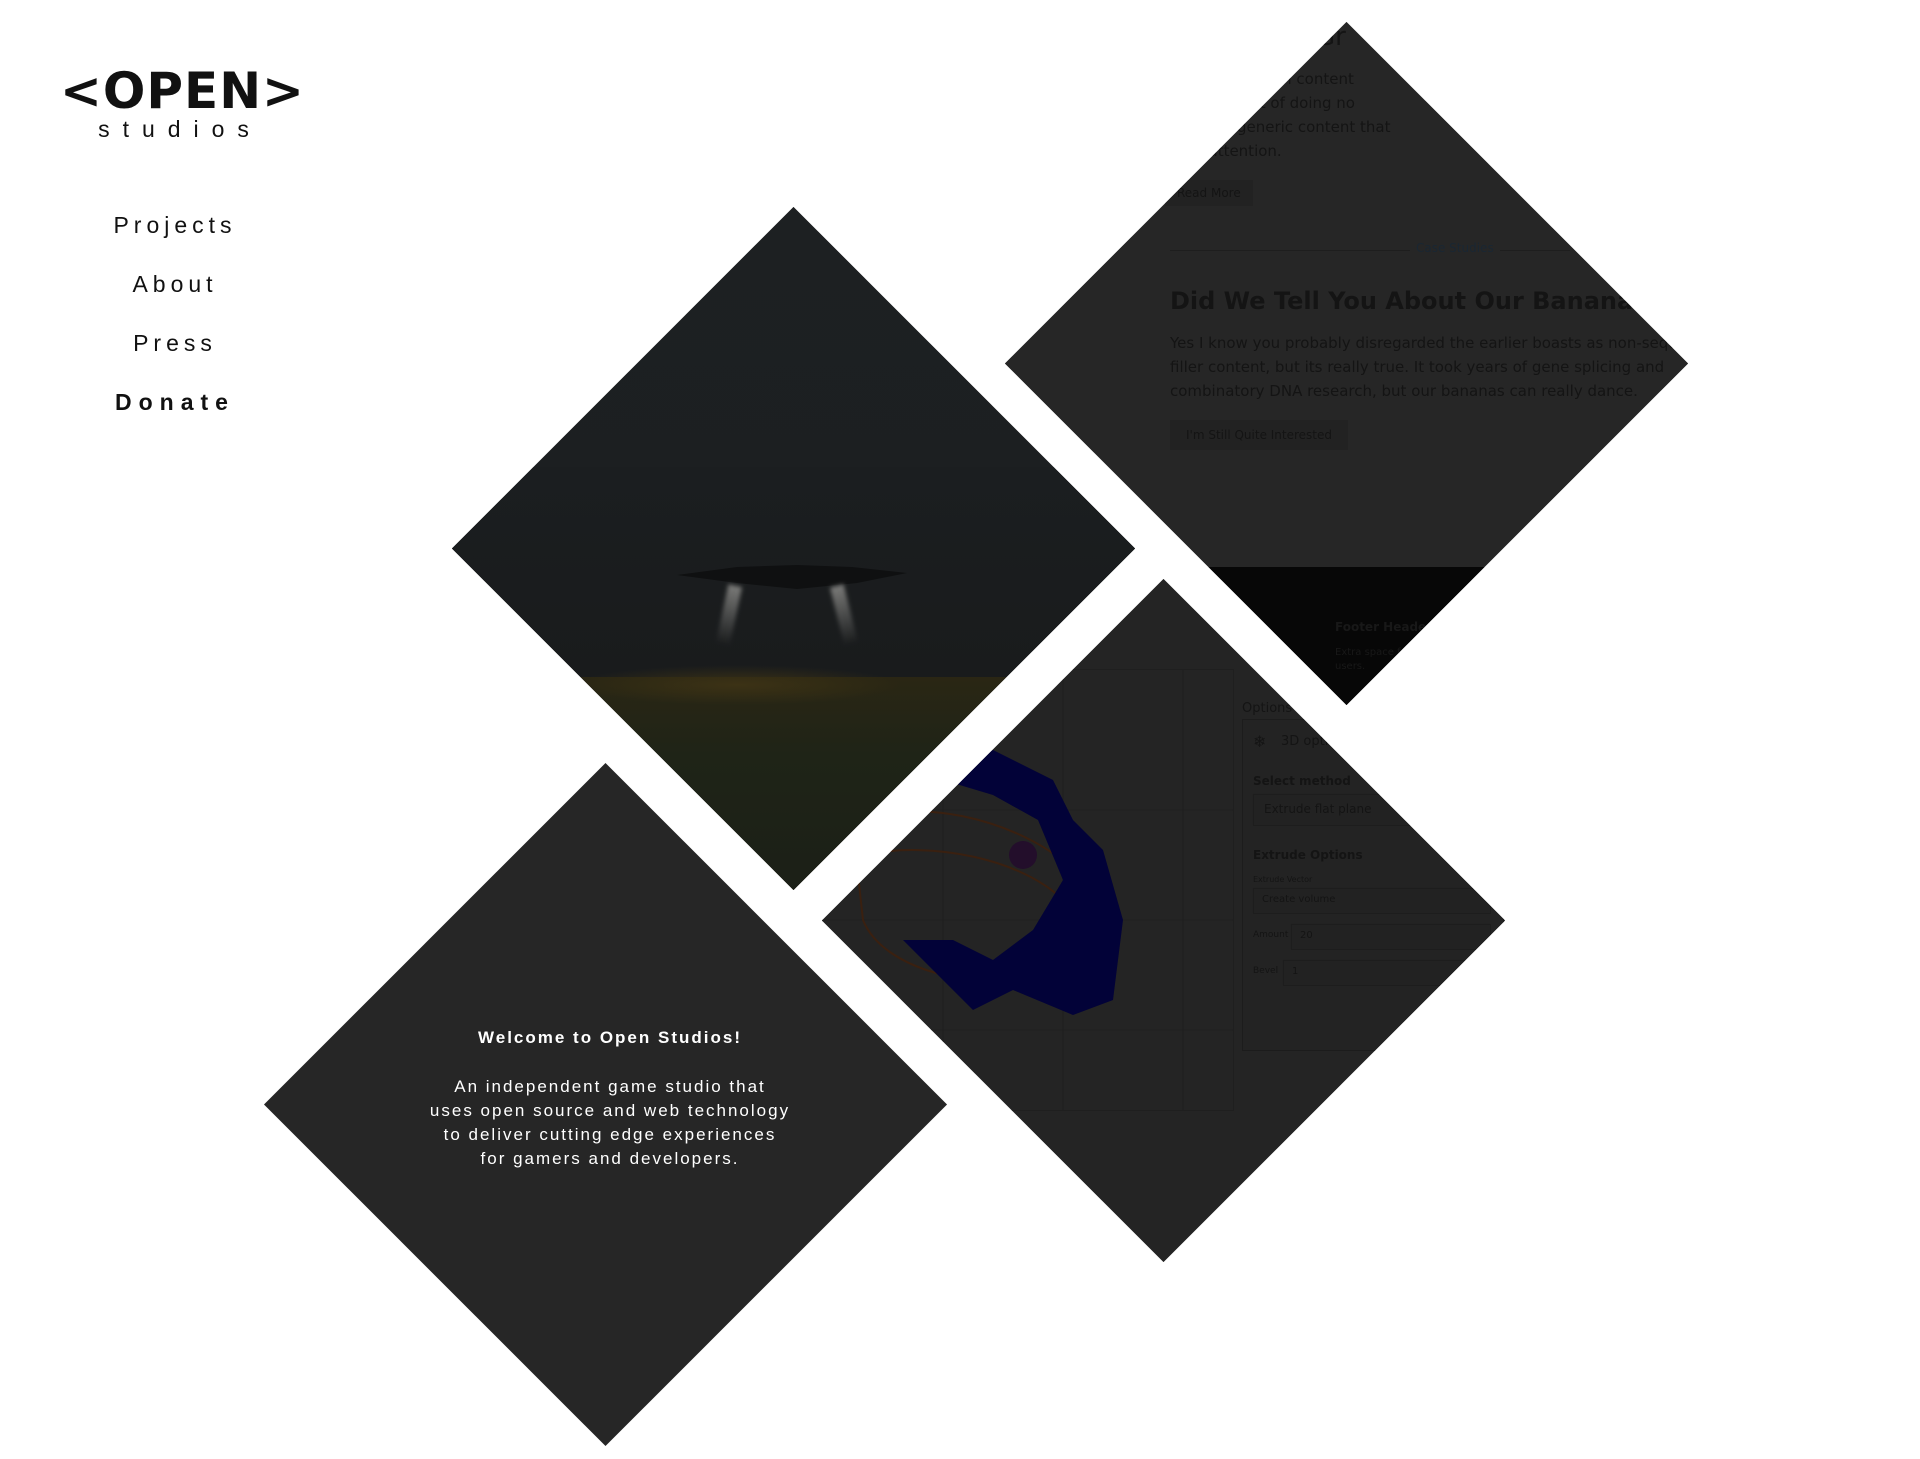 This screenshot has width=1920, height=1459. I want to click on spaceship, so click(792, 577).